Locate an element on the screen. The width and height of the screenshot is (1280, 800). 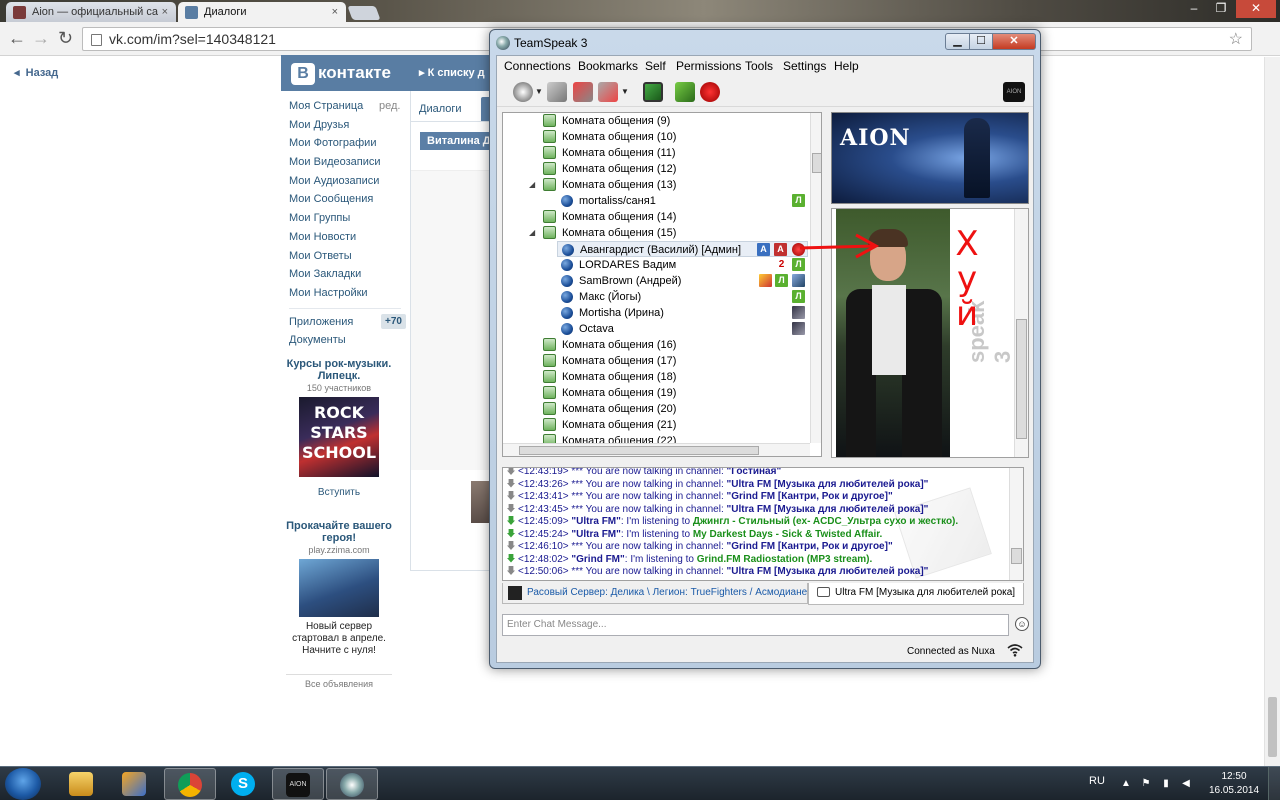
dialog-recipient-chip: Виталина Д is located at coordinates (456, 141).